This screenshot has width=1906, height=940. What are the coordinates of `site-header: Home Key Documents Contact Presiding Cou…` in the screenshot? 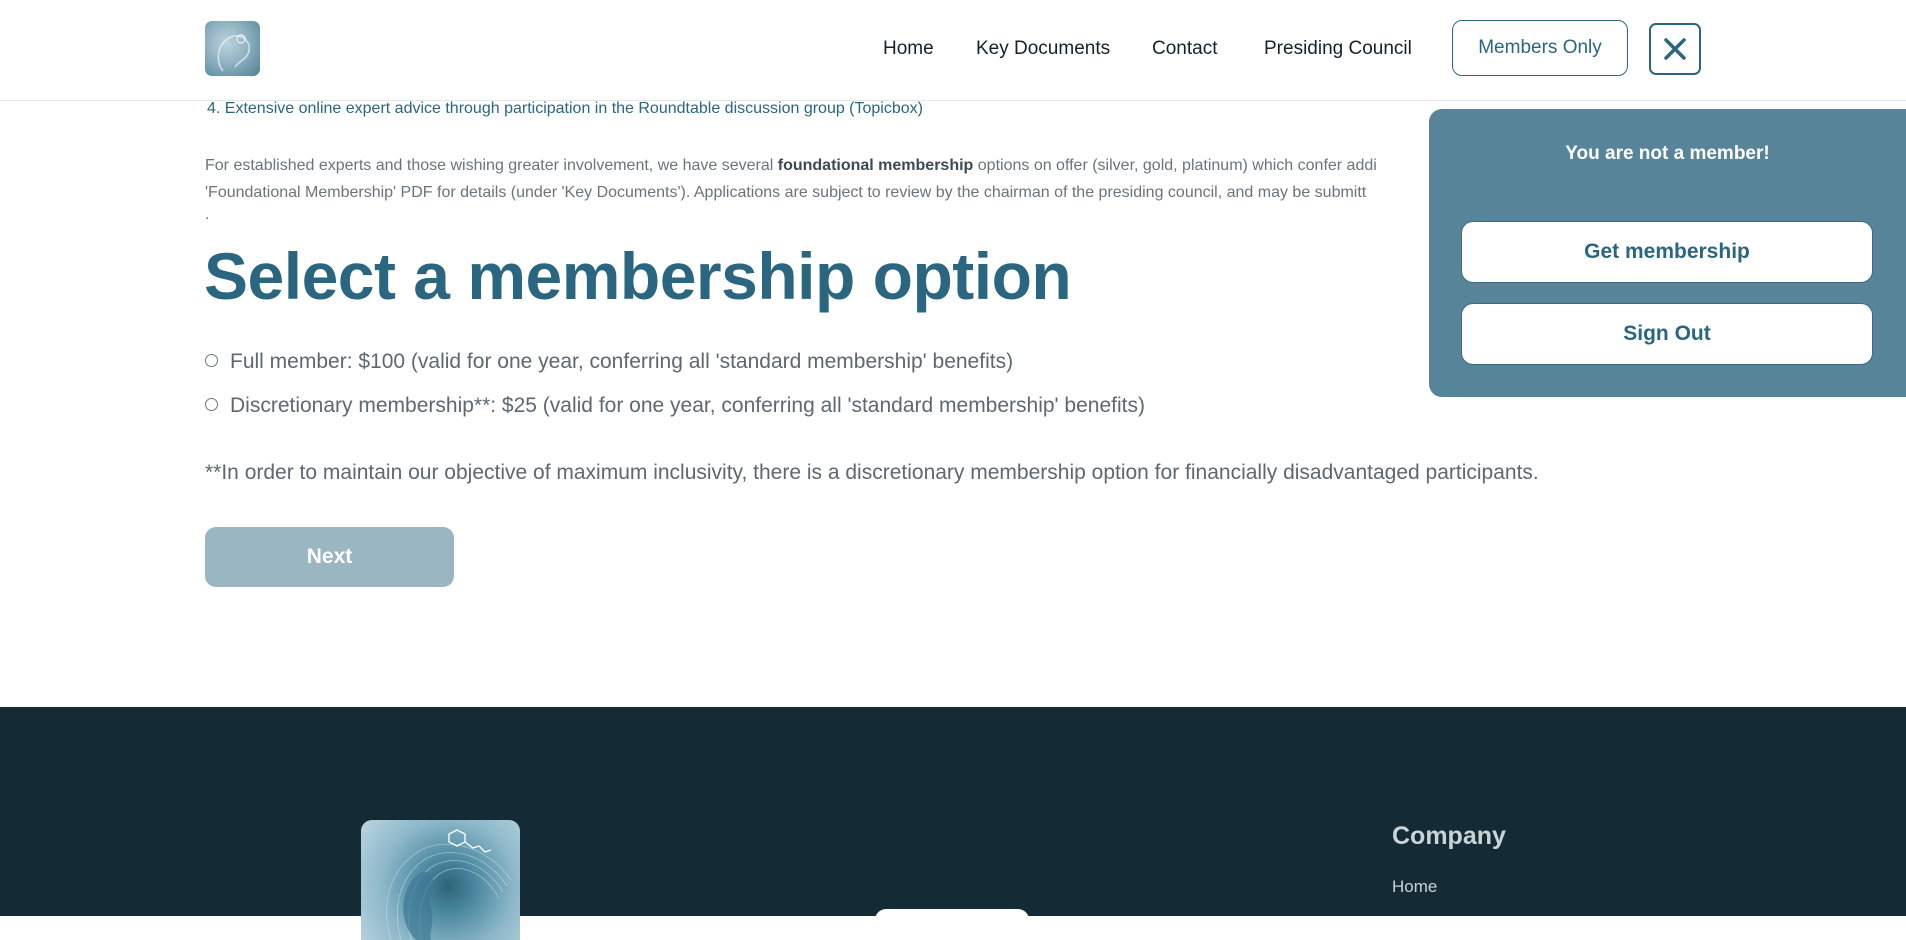 It's located at (953, 50).